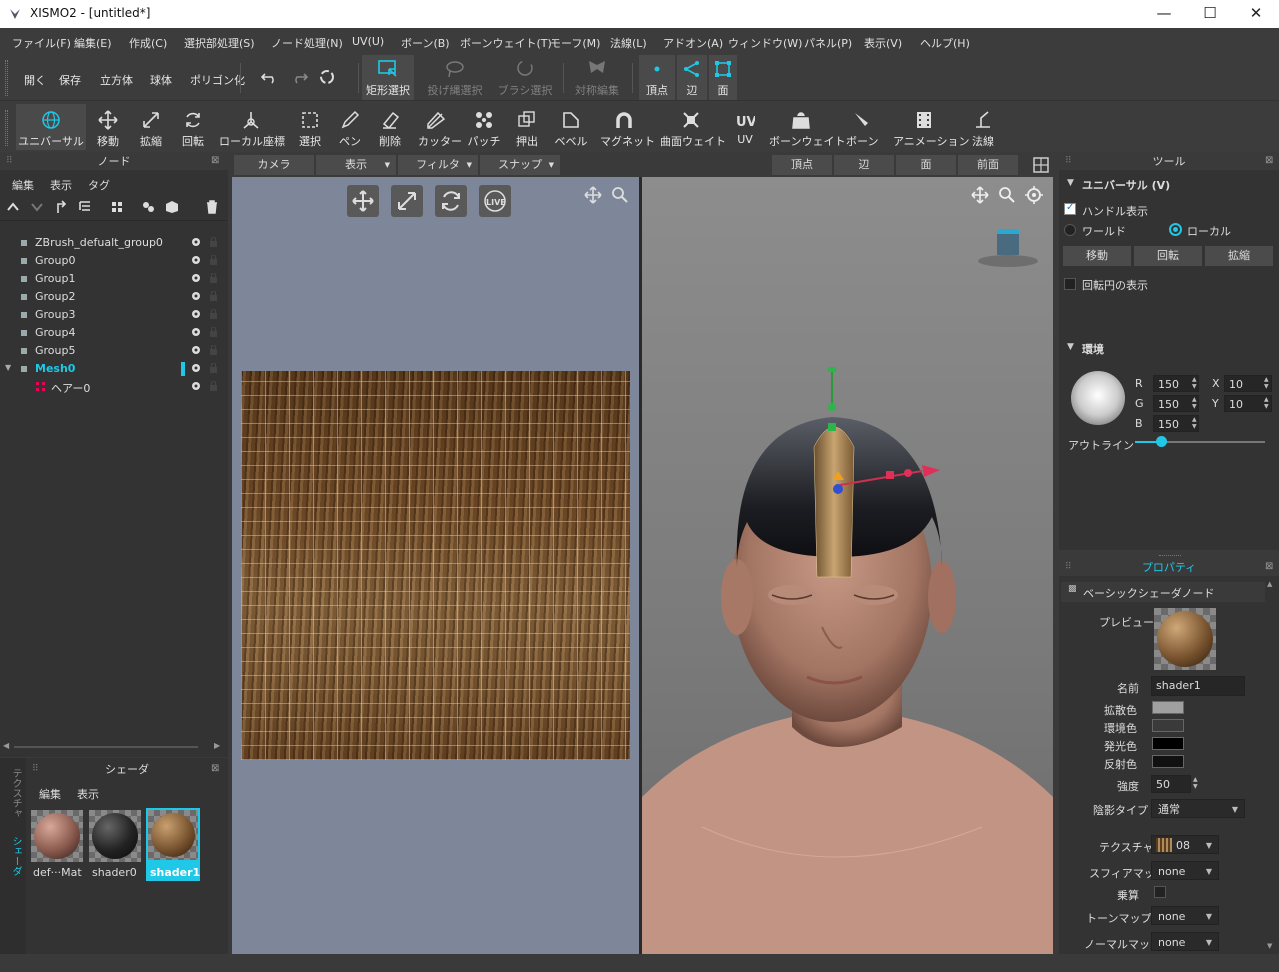 Image resolution: width=1279 pixels, height=972 pixels. I want to click on rotate-tool: 回転, so click(193, 127).